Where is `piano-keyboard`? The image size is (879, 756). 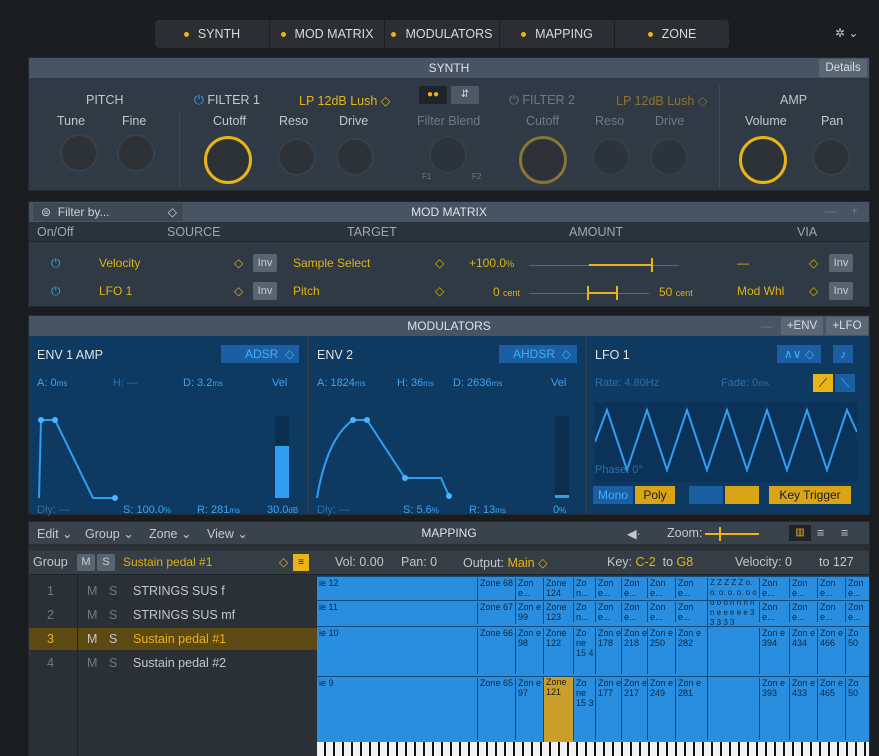 piano-keyboard is located at coordinates (593, 749).